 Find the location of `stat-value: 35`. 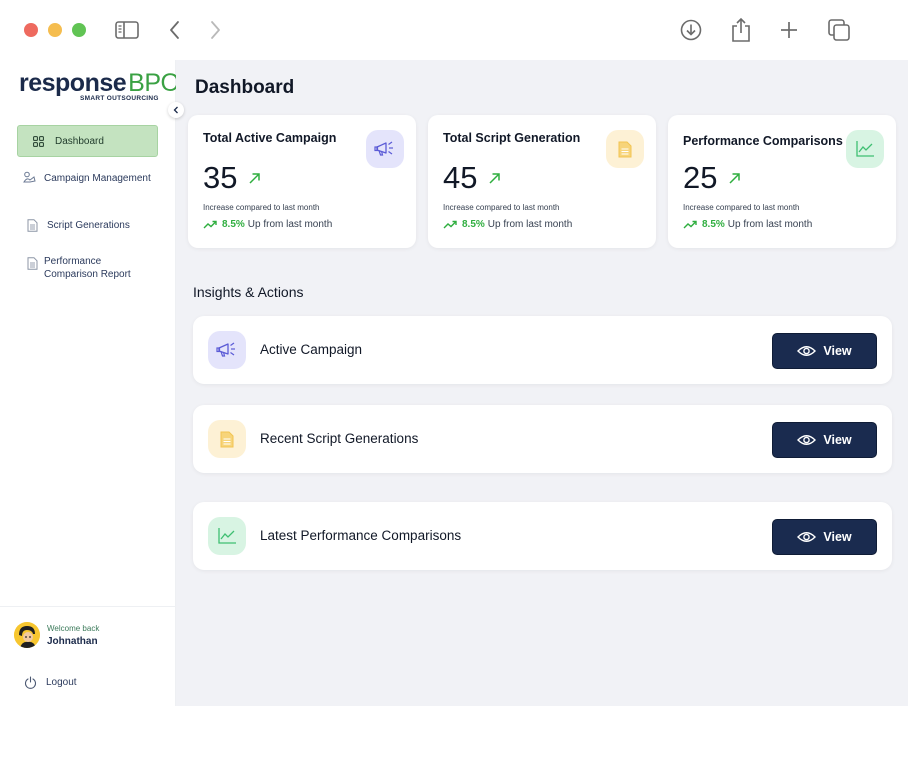

stat-value: 35 is located at coordinates (232, 178).